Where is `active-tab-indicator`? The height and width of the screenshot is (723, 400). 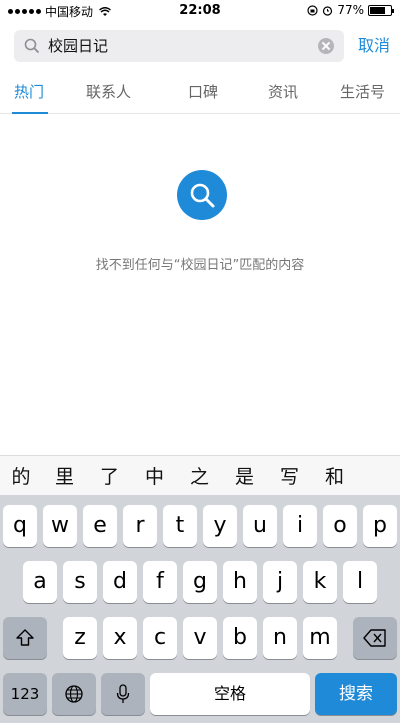 active-tab-indicator is located at coordinates (30, 113).